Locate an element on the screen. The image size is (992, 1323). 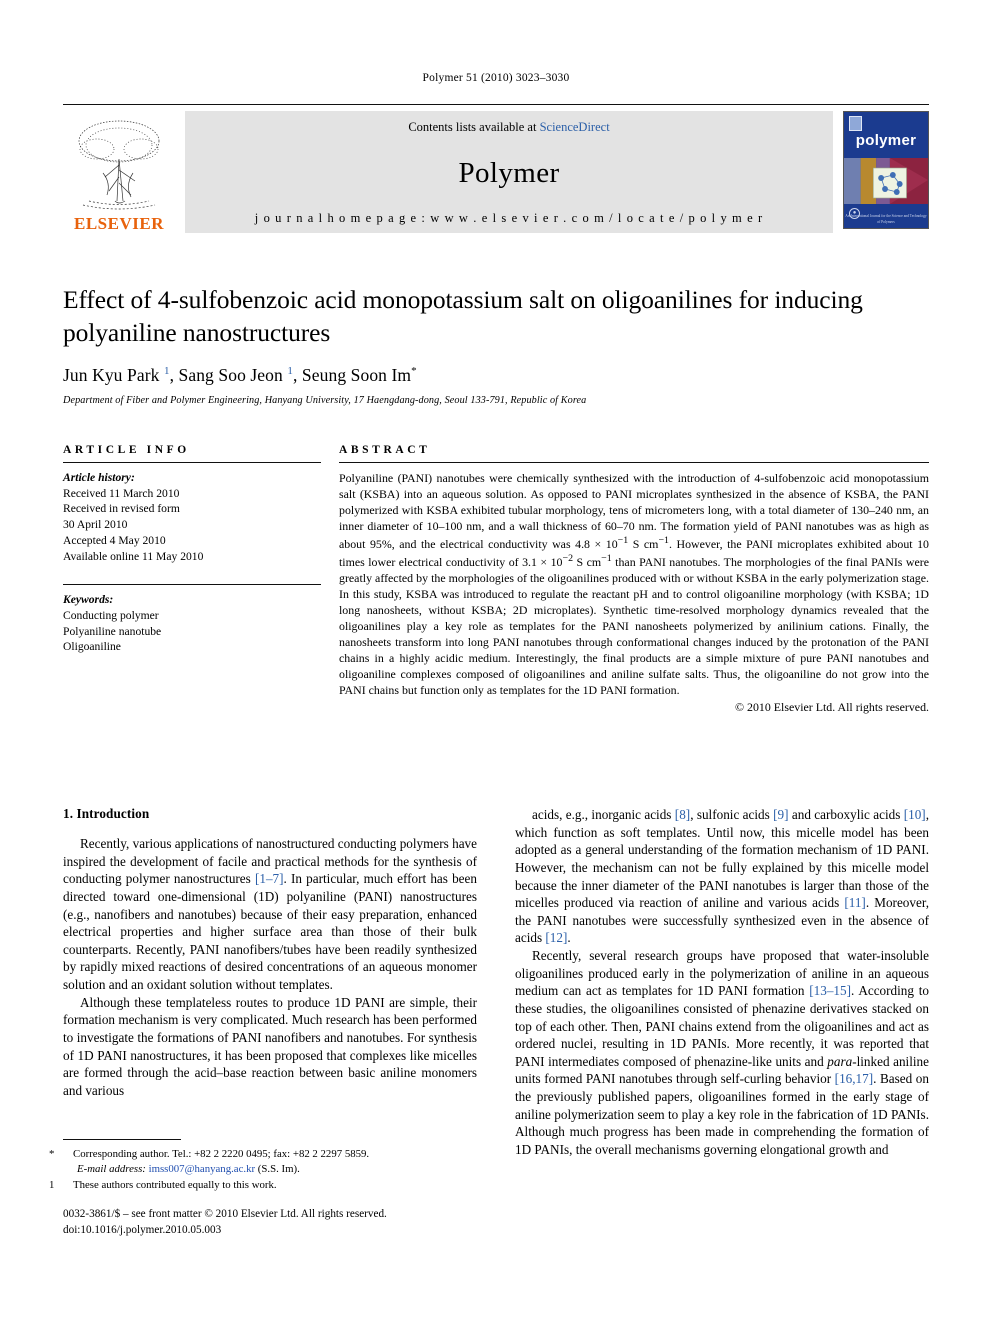
keyword-item: Oligoaniline is located at coordinates (92, 647).